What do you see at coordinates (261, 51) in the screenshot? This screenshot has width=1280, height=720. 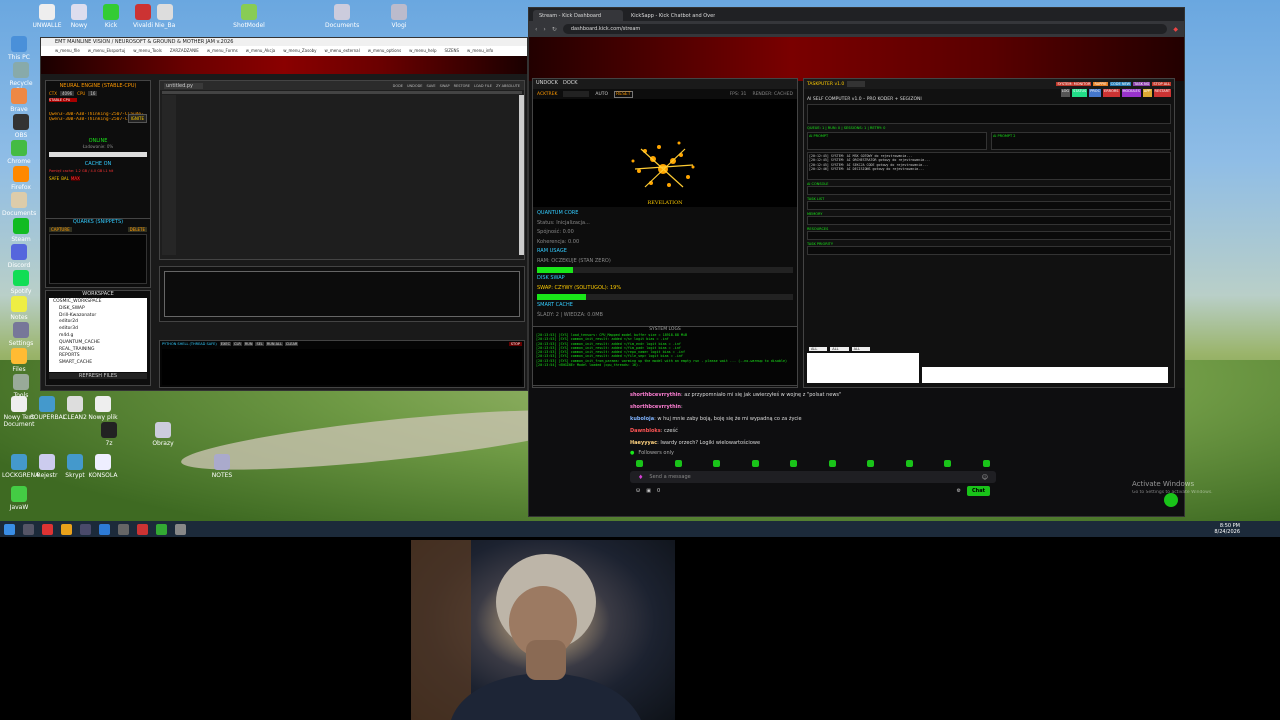 I see `ide-menu-item: w_menu_Akcja` at bounding box center [261, 51].